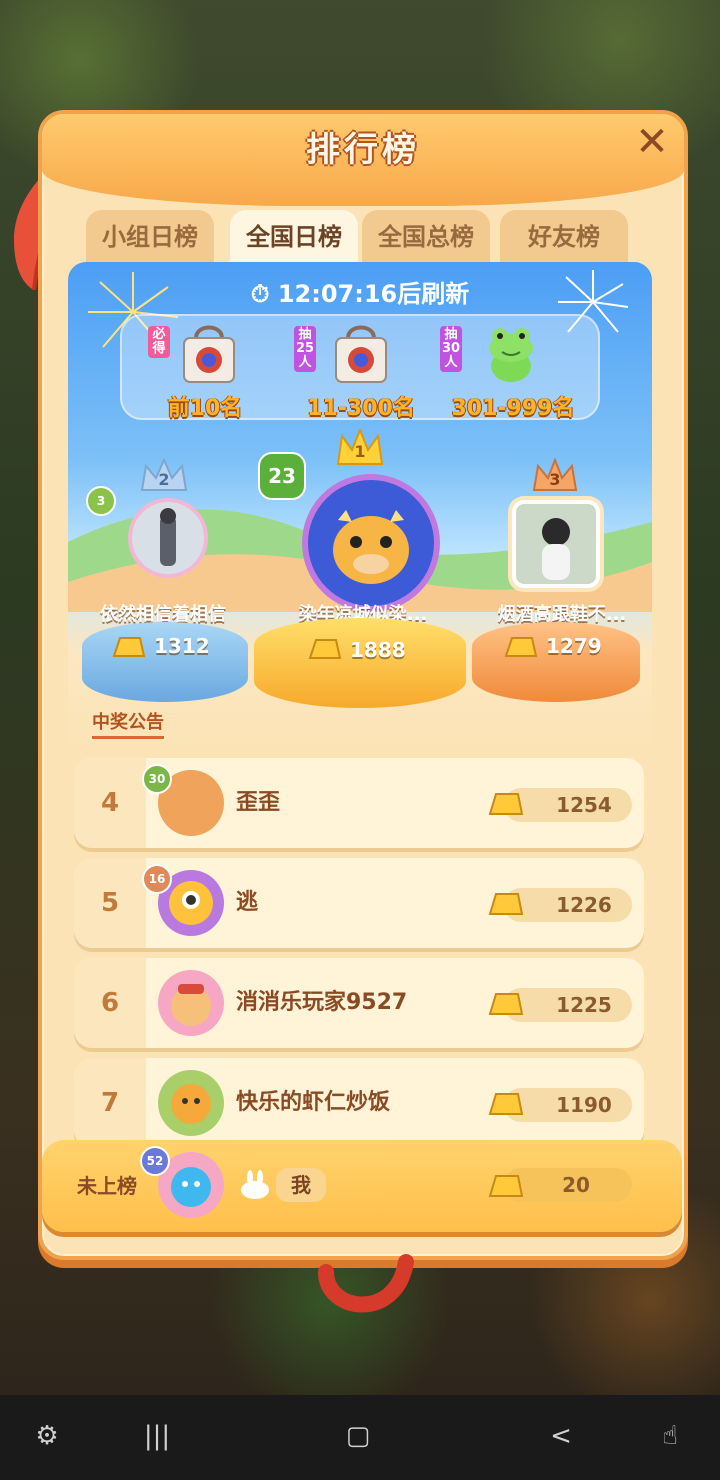 The image size is (720, 1480). Describe the element at coordinates (155, 1161) in the screenshot. I see `level-badge: 52` at that location.